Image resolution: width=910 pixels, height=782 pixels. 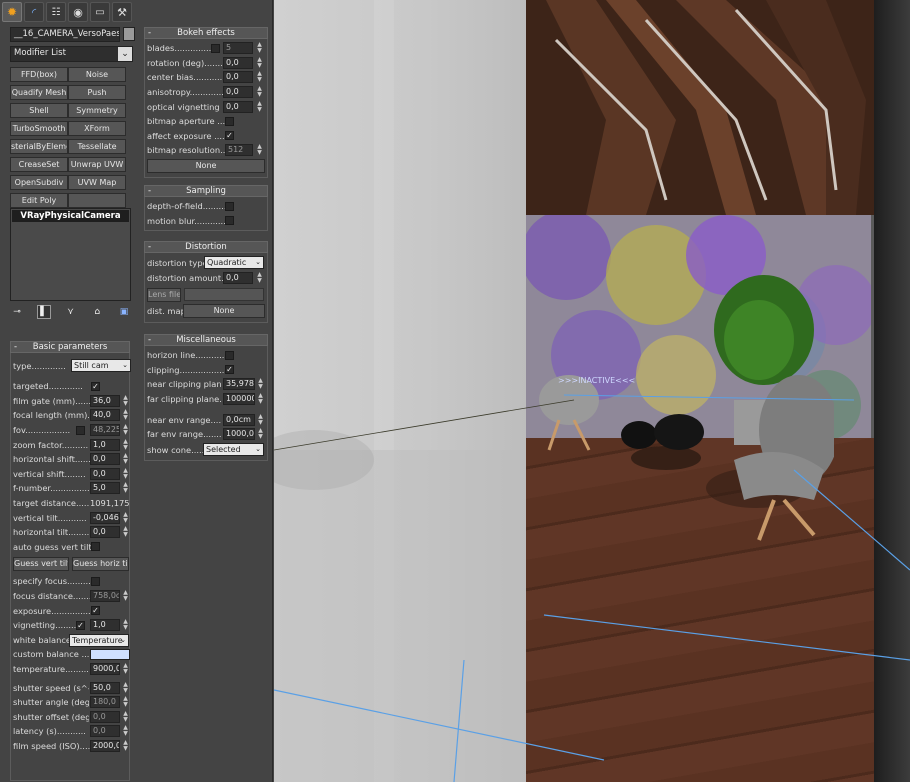 What do you see at coordinates (105, 532) in the screenshot?
I see `horizontal-tilt-spinner: 0,0` at bounding box center [105, 532].